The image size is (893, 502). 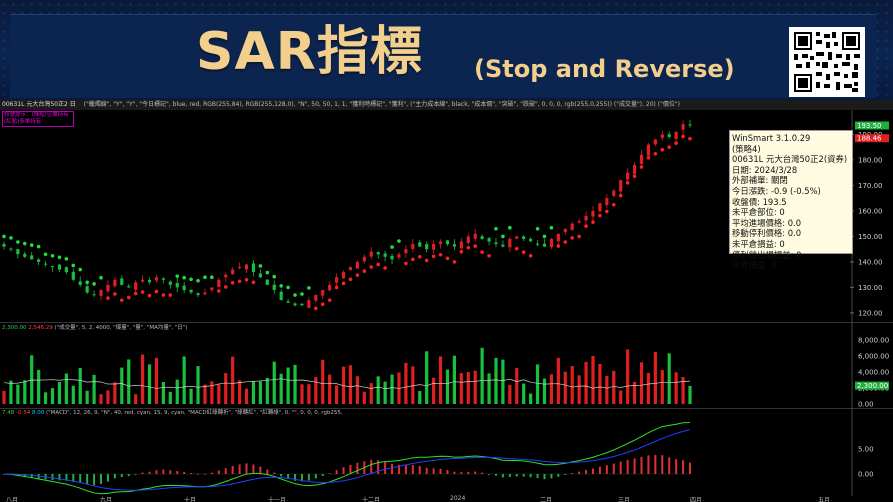 I want to click on volume-ma-value: 2,546.29, so click(x=40, y=328).